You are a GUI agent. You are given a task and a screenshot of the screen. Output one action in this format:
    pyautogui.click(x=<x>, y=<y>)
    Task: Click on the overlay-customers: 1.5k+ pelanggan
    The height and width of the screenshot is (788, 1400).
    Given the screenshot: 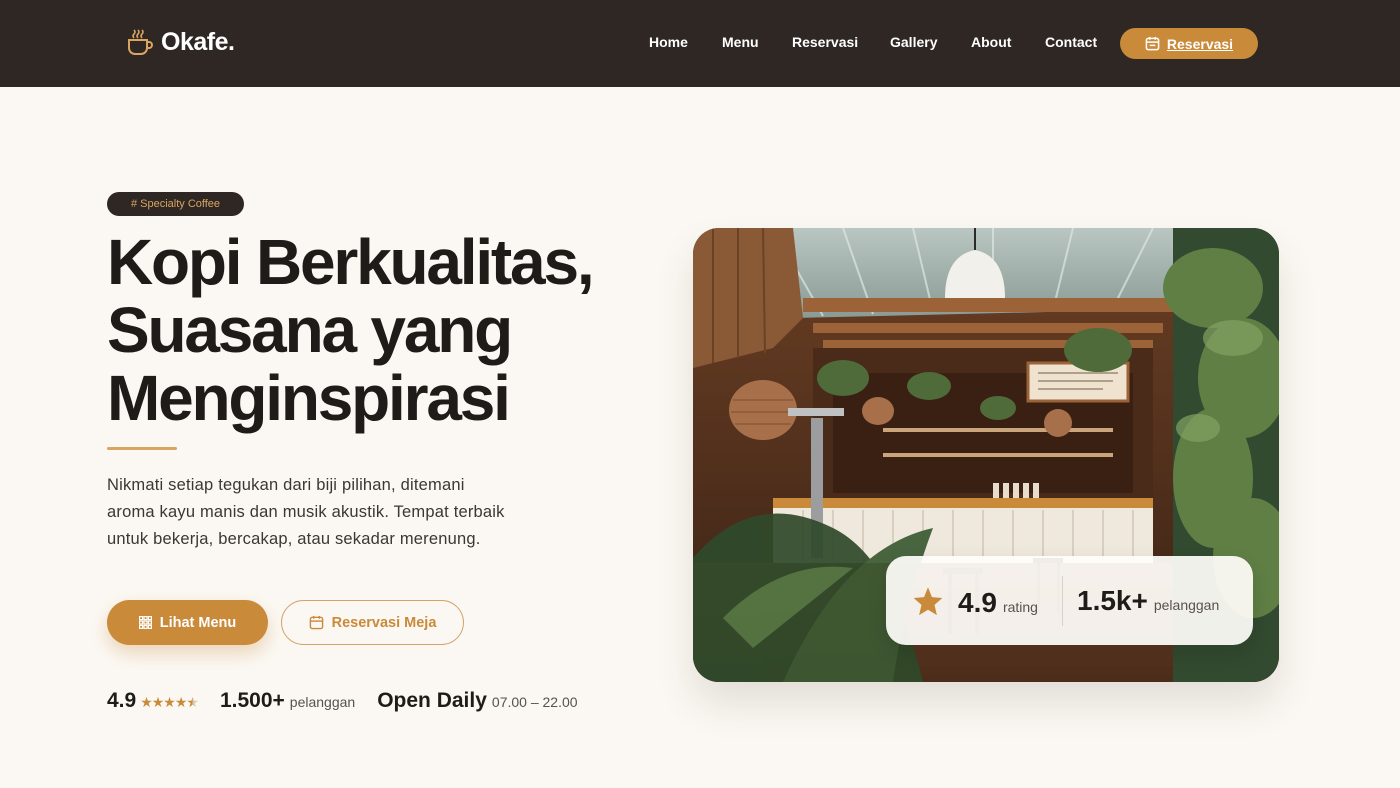 What is the action you would take?
    pyautogui.click(x=1141, y=601)
    